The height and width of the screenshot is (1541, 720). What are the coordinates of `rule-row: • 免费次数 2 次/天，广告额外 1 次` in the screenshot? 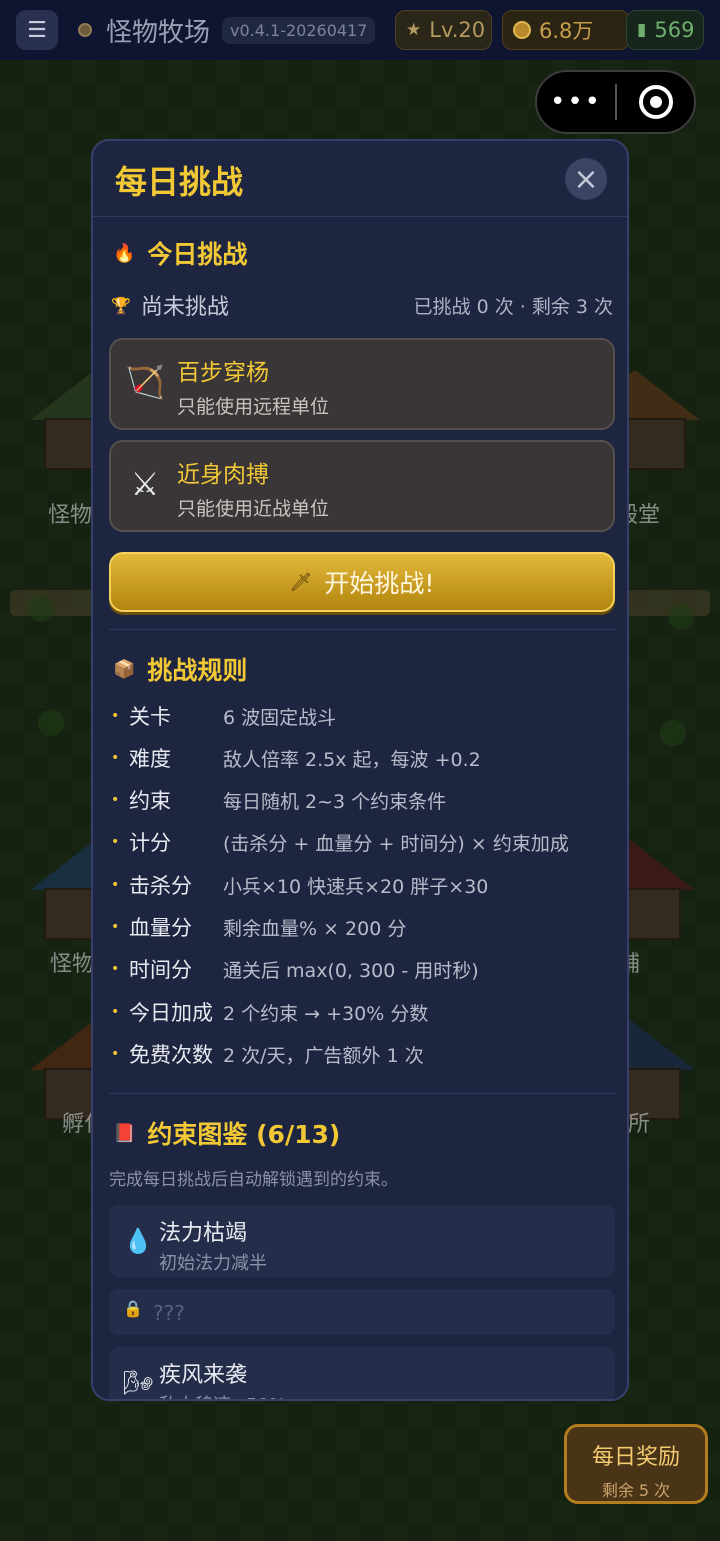 It's located at (361, 1054).